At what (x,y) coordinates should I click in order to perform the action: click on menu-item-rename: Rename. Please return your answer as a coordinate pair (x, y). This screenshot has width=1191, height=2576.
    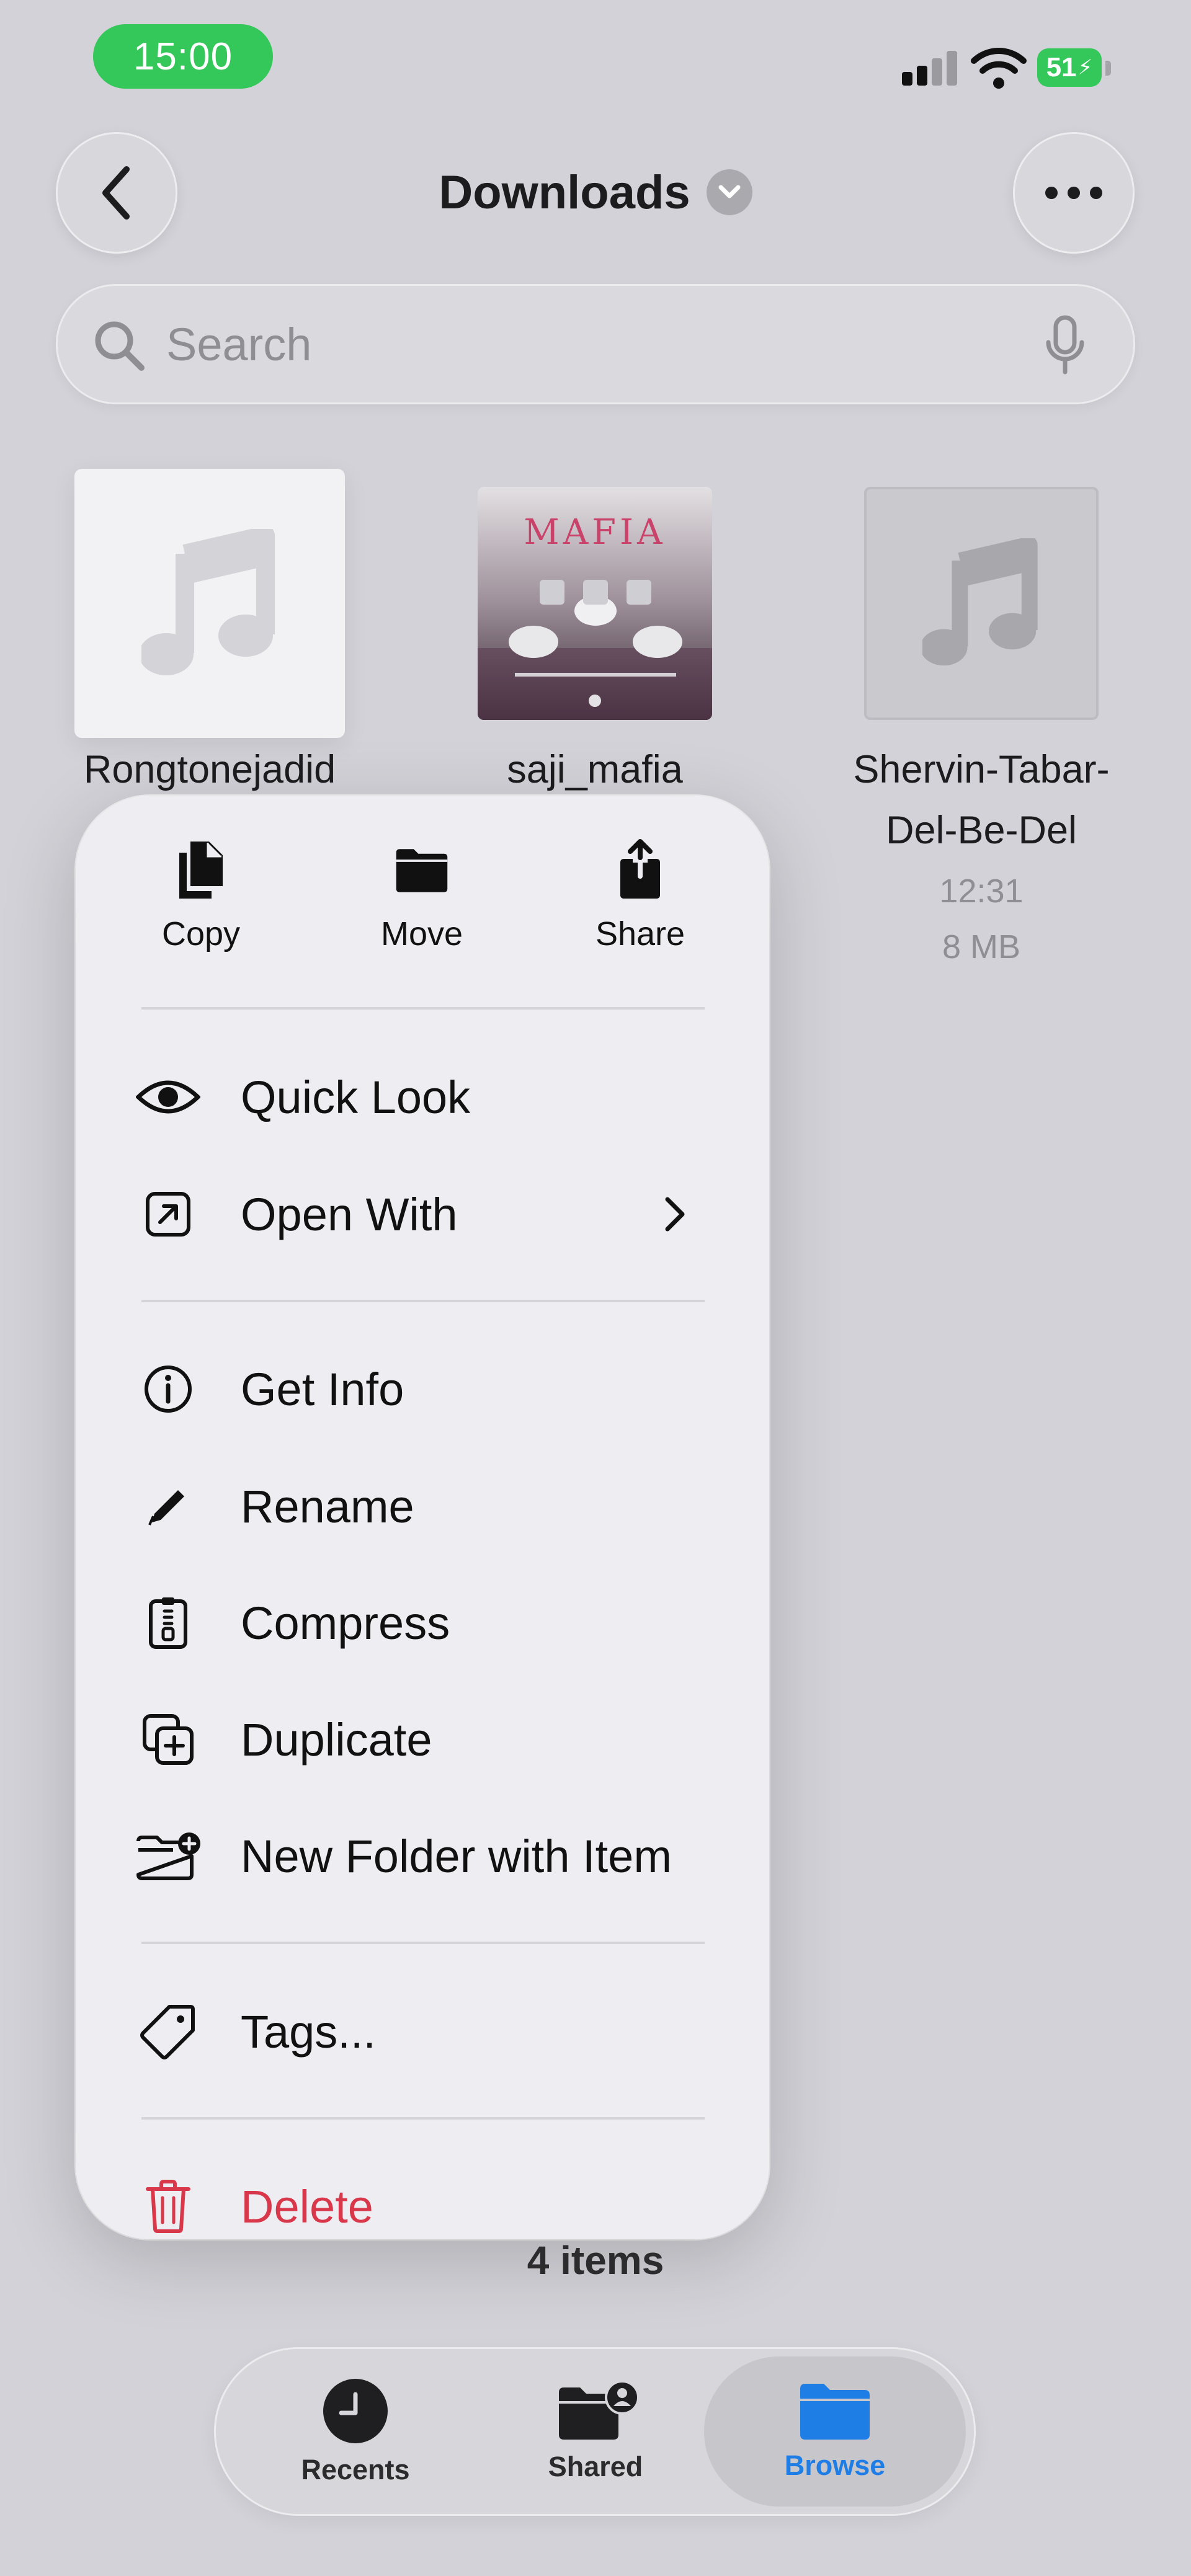
    Looking at the image, I should click on (433, 1506).